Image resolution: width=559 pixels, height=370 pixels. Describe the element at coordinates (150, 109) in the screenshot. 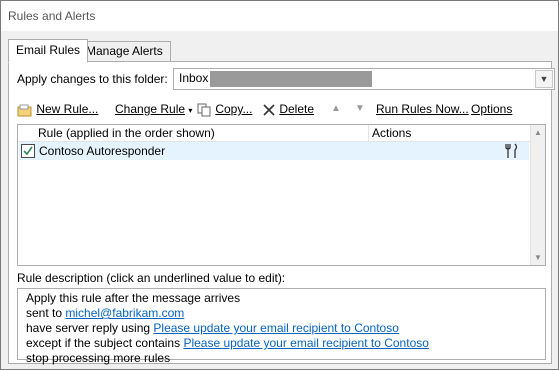

I see `change-rule-label: Change Rule` at that location.